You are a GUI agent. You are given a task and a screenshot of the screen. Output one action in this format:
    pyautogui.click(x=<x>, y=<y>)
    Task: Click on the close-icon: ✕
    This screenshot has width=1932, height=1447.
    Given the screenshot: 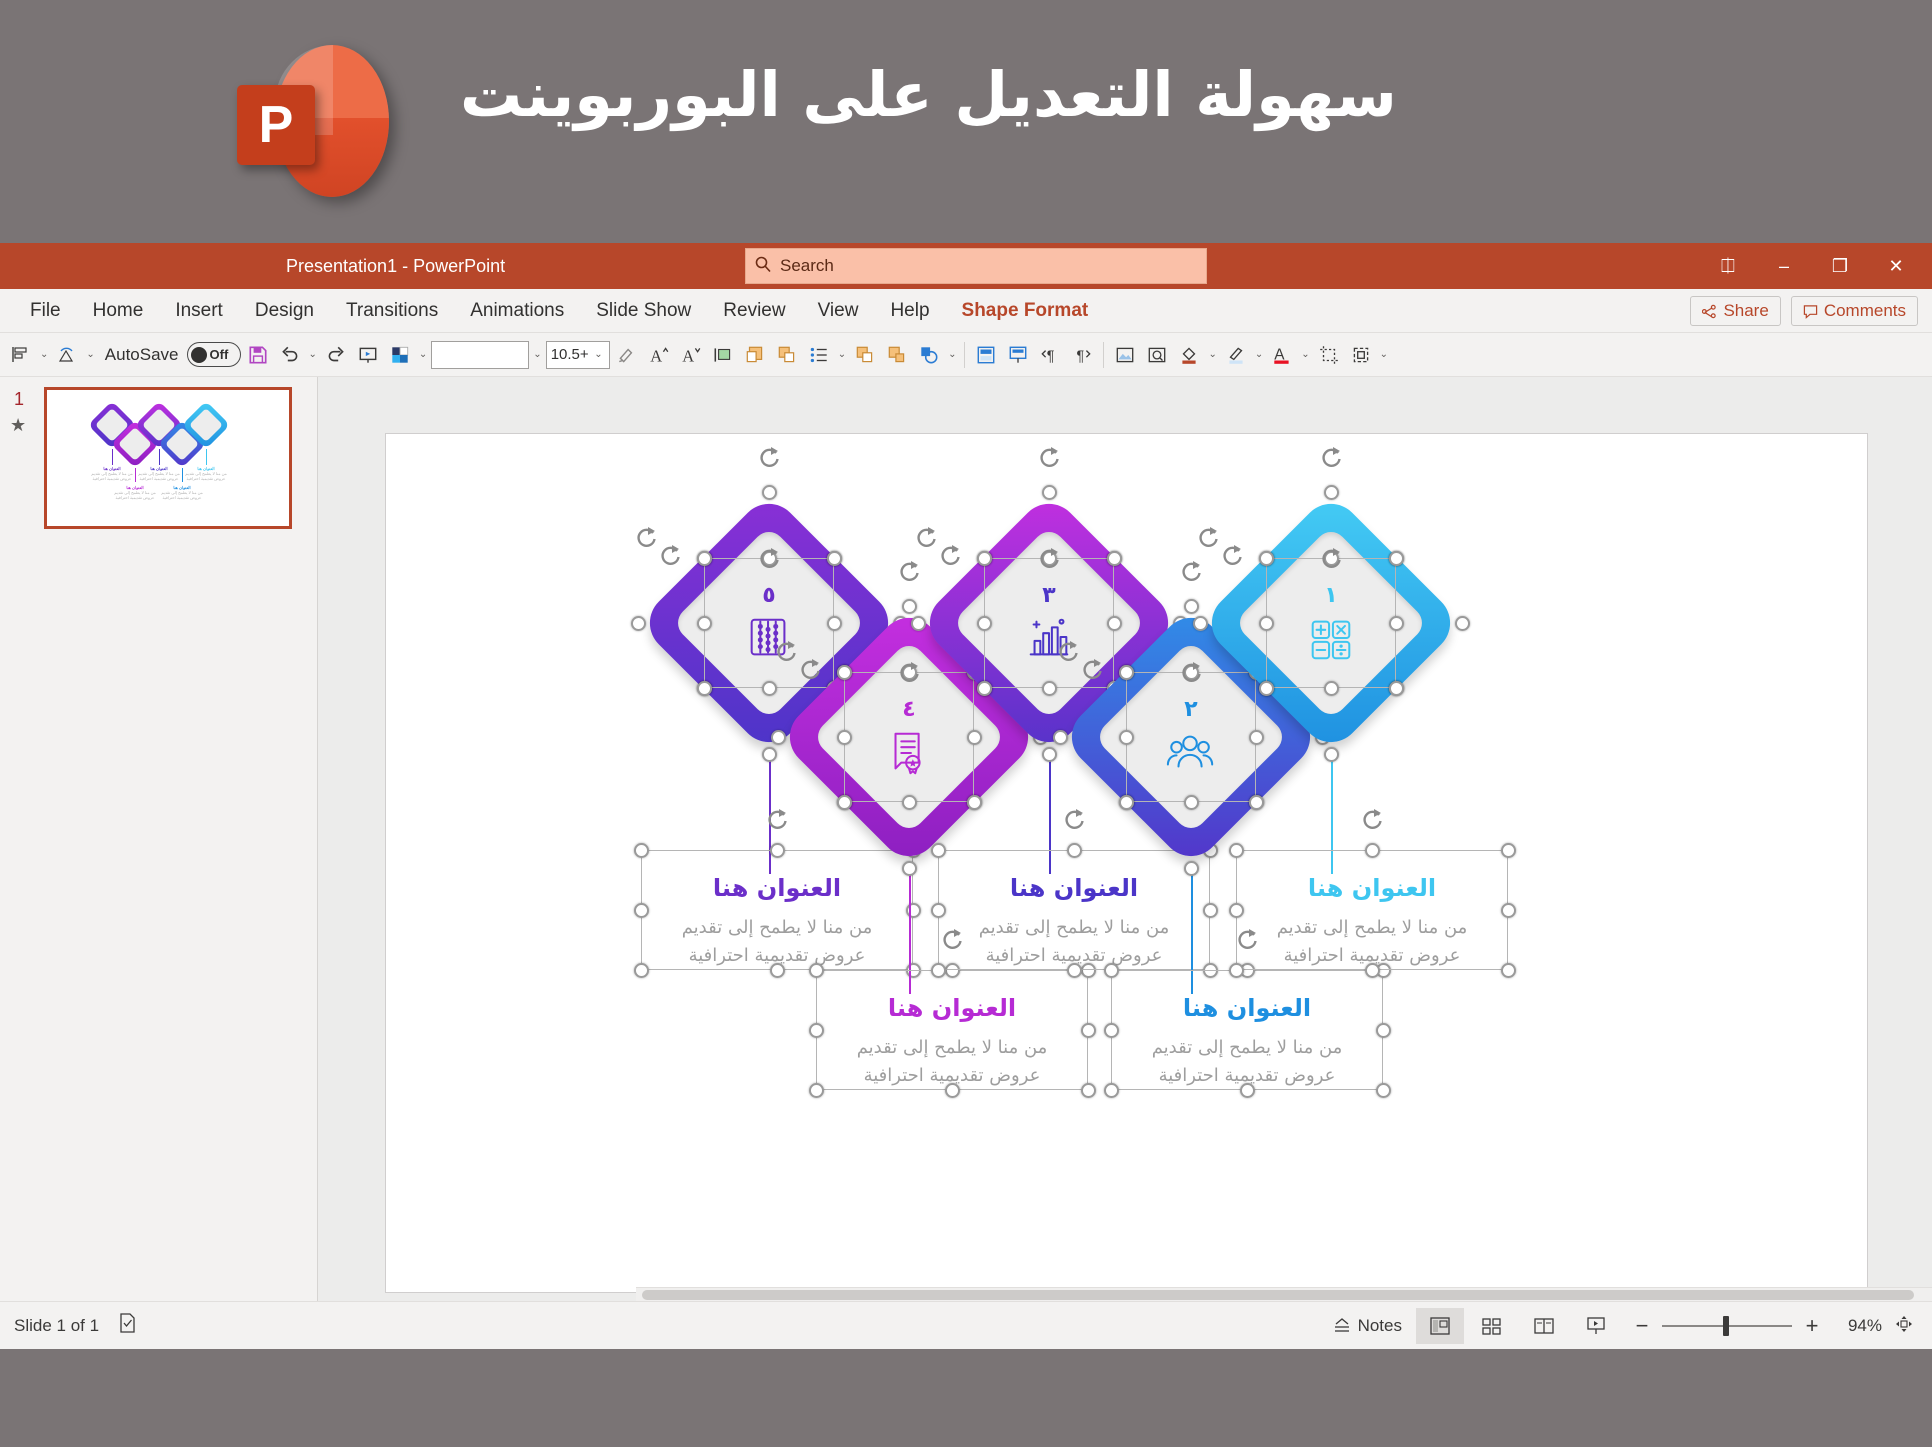 What is the action you would take?
    pyautogui.click(x=1896, y=266)
    